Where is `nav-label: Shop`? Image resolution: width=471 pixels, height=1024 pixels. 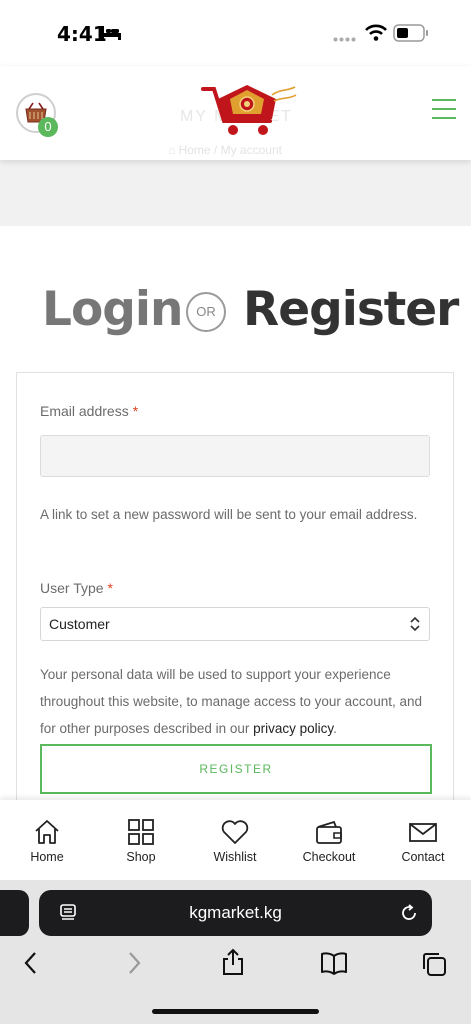 nav-label: Shop is located at coordinates (141, 857).